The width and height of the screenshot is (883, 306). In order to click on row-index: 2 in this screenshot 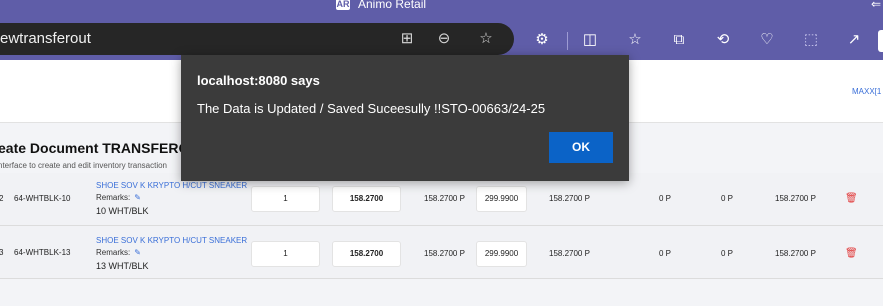, I will do `click(2, 198)`.